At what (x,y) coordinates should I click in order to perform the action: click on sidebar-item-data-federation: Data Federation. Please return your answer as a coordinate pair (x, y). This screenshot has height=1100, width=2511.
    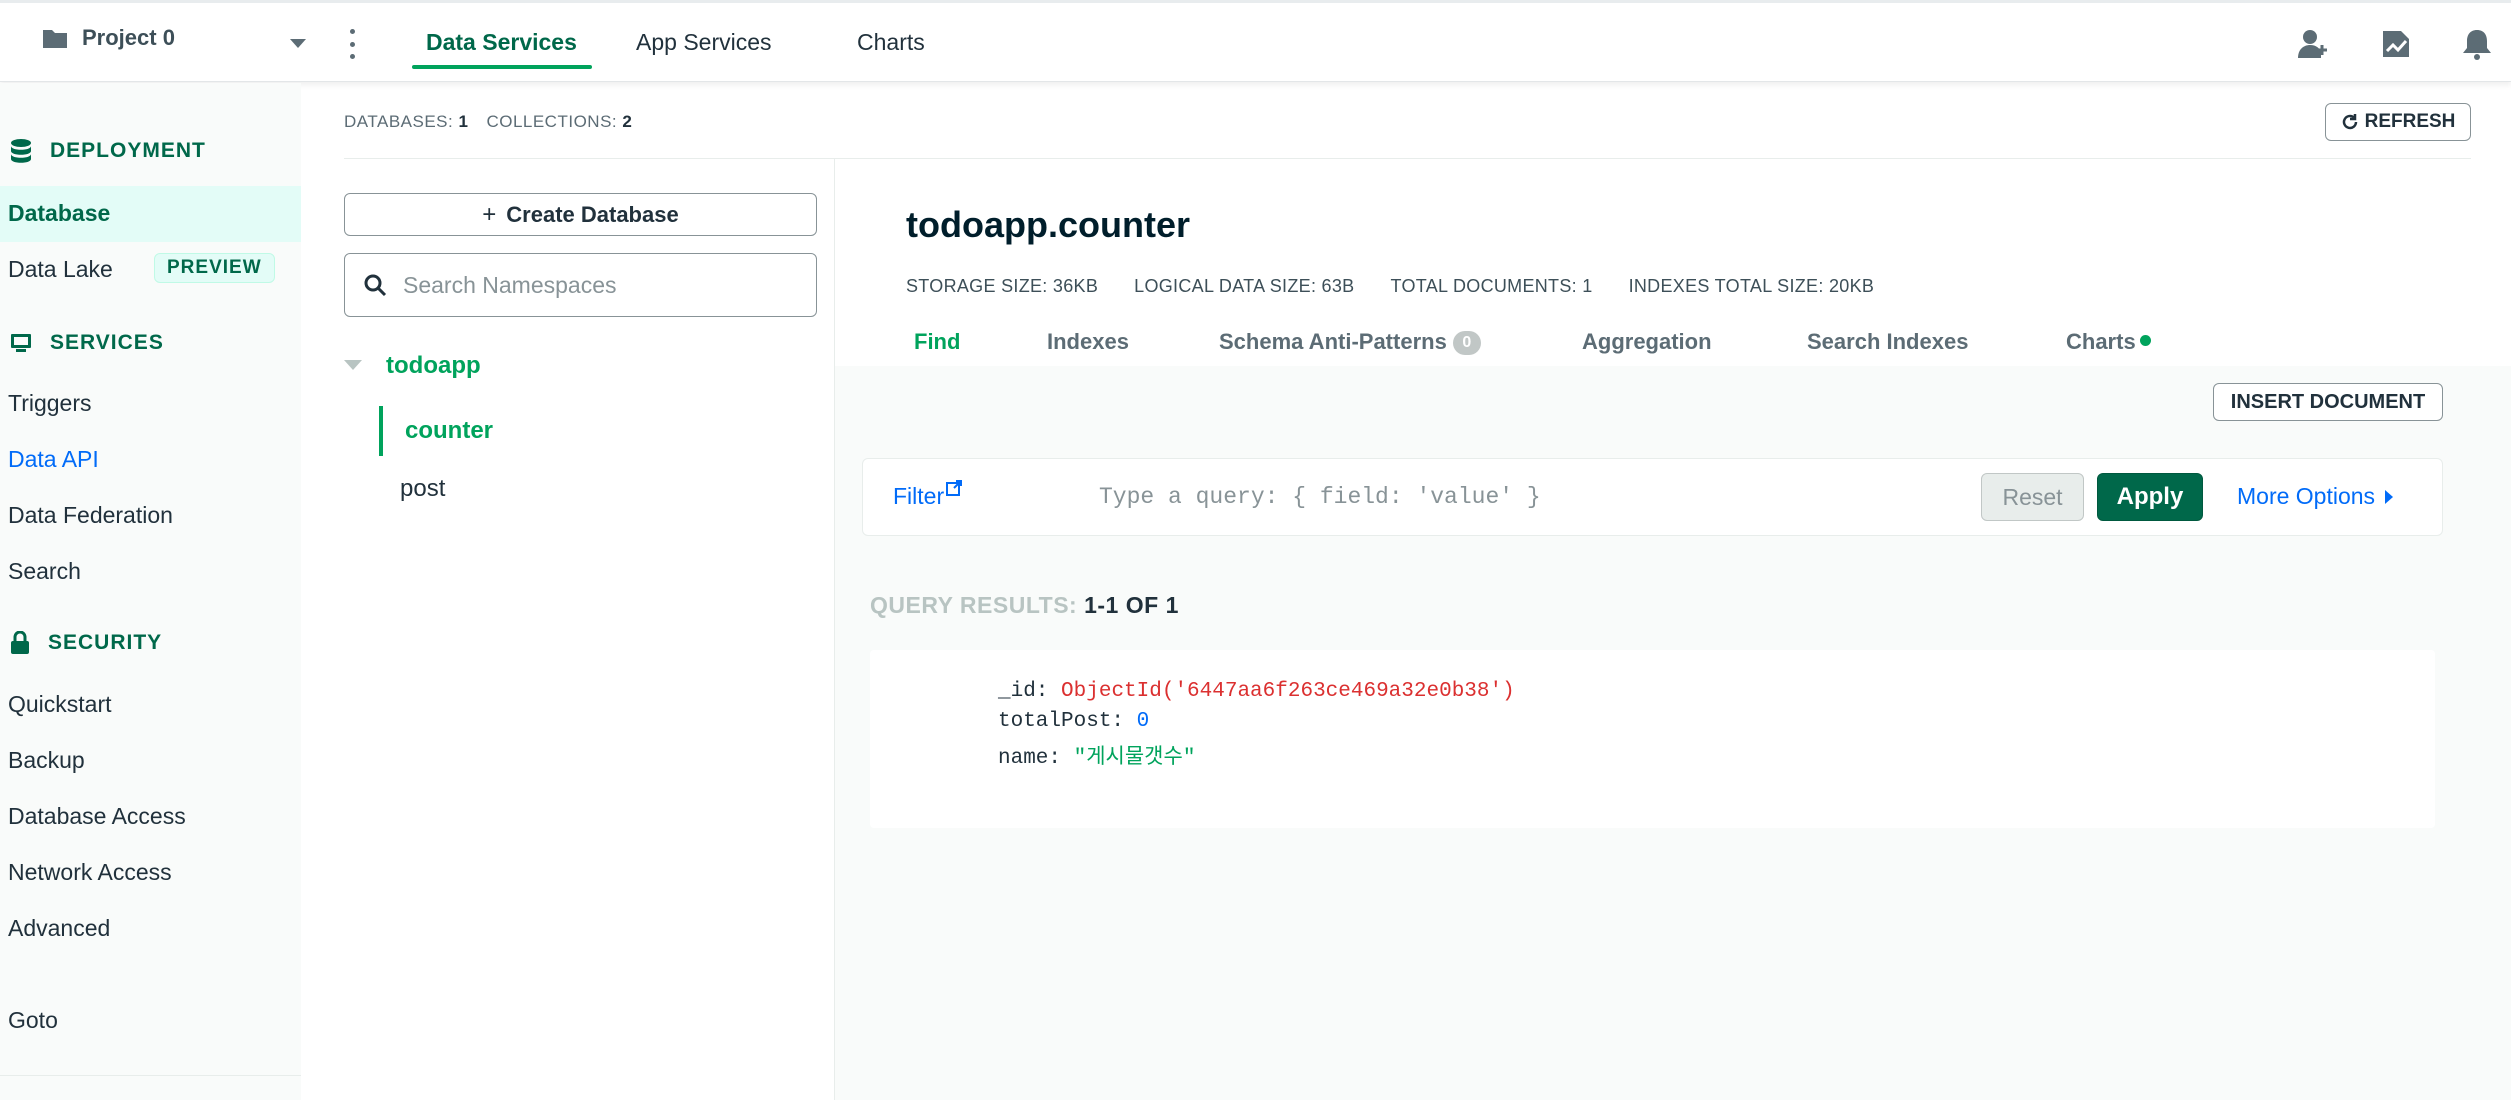
    Looking at the image, I should click on (90, 515).